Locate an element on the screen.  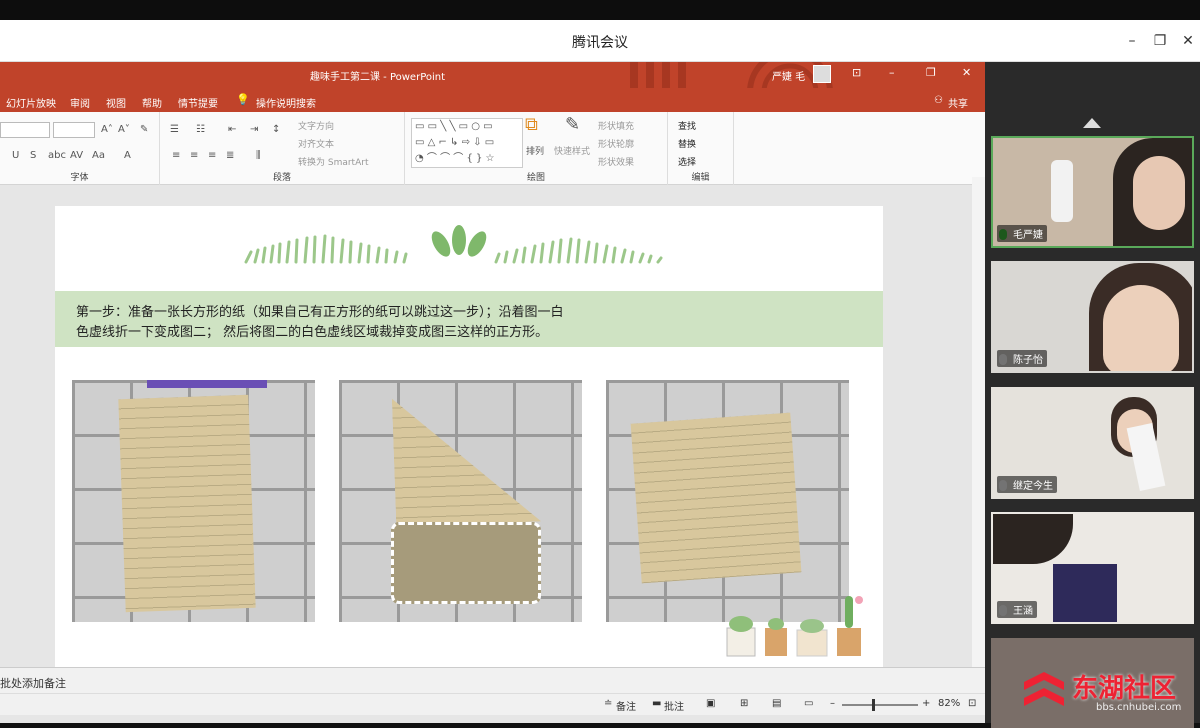
tab-storyboard: 情节提要 is located at coordinates (198, 102).